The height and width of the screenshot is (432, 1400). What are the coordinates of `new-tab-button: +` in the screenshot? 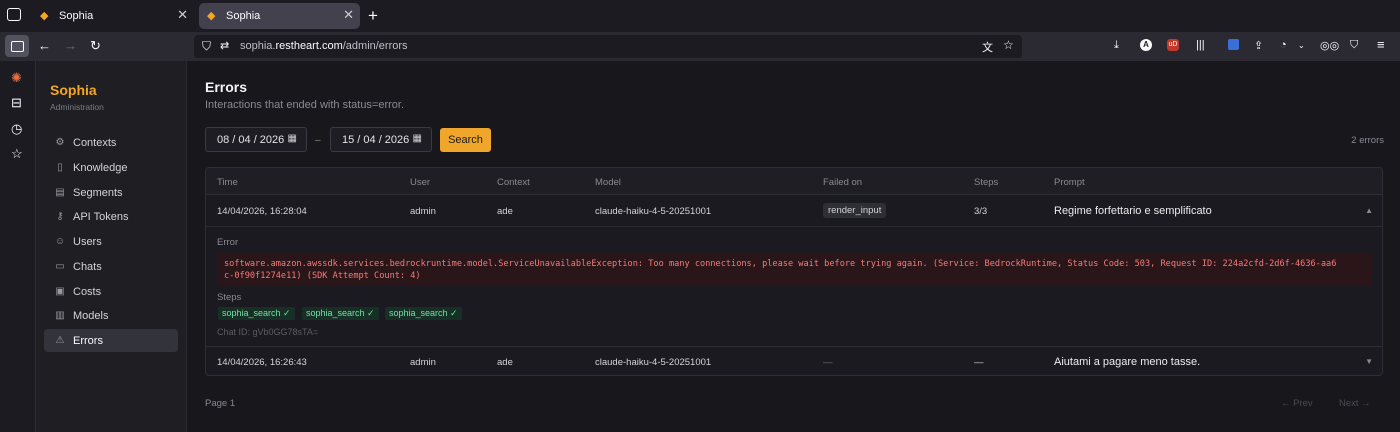 It's located at (373, 16).